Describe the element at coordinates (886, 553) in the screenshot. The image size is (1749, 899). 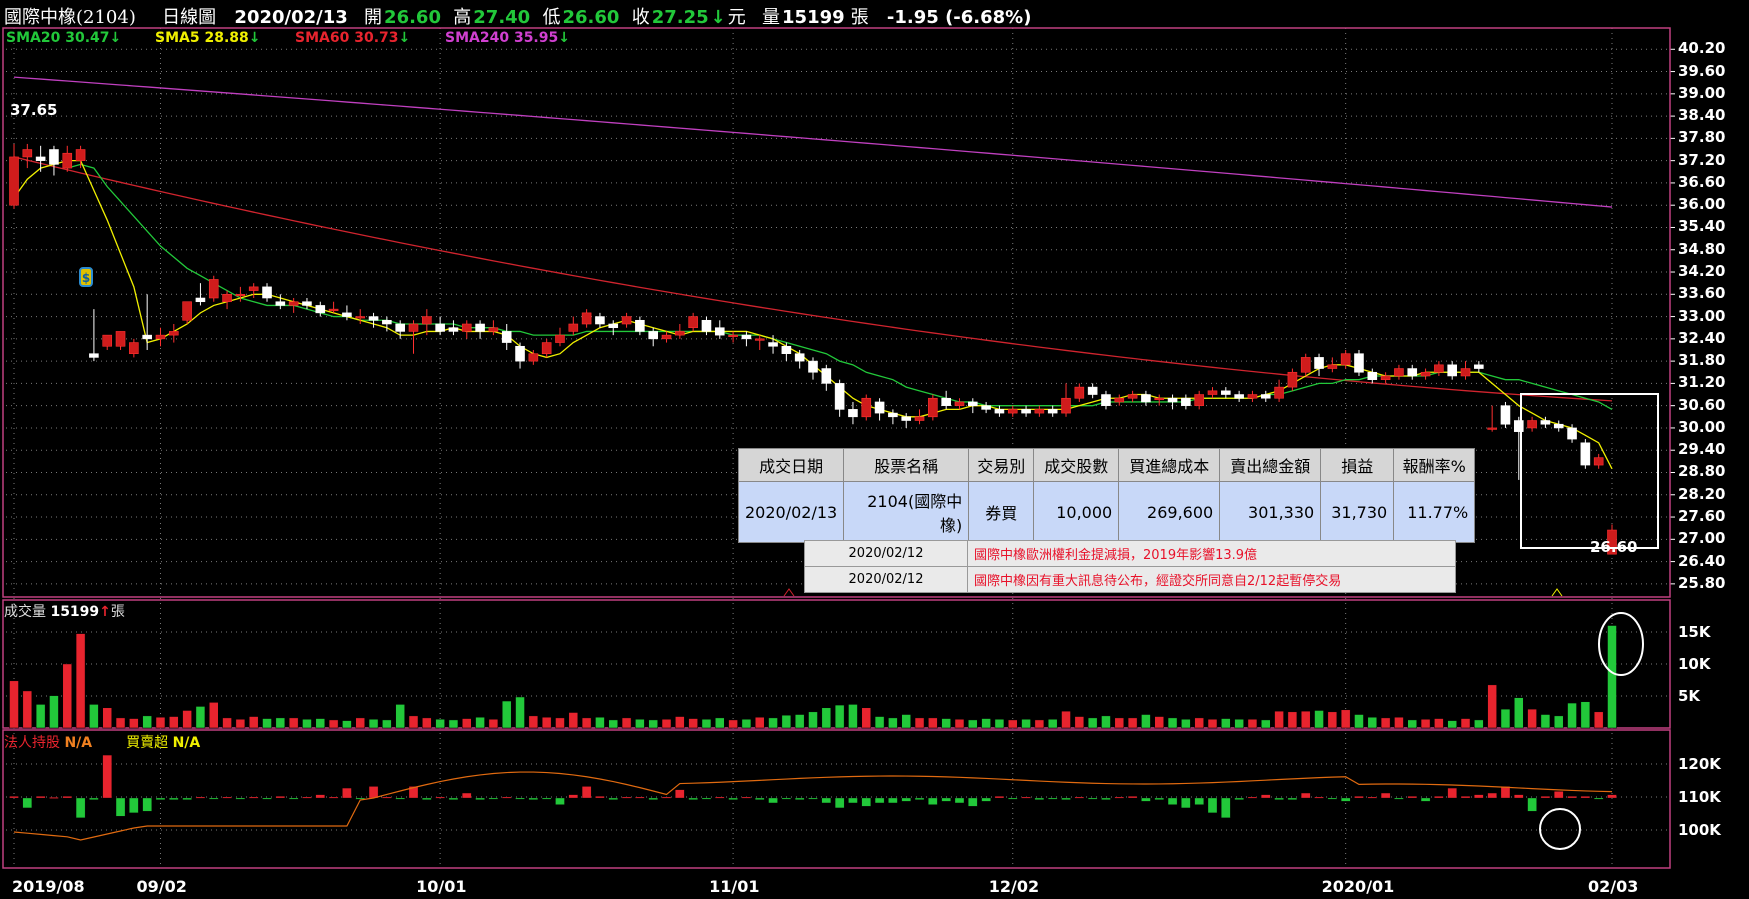
I see `news-date: 2020/02/12` at that location.